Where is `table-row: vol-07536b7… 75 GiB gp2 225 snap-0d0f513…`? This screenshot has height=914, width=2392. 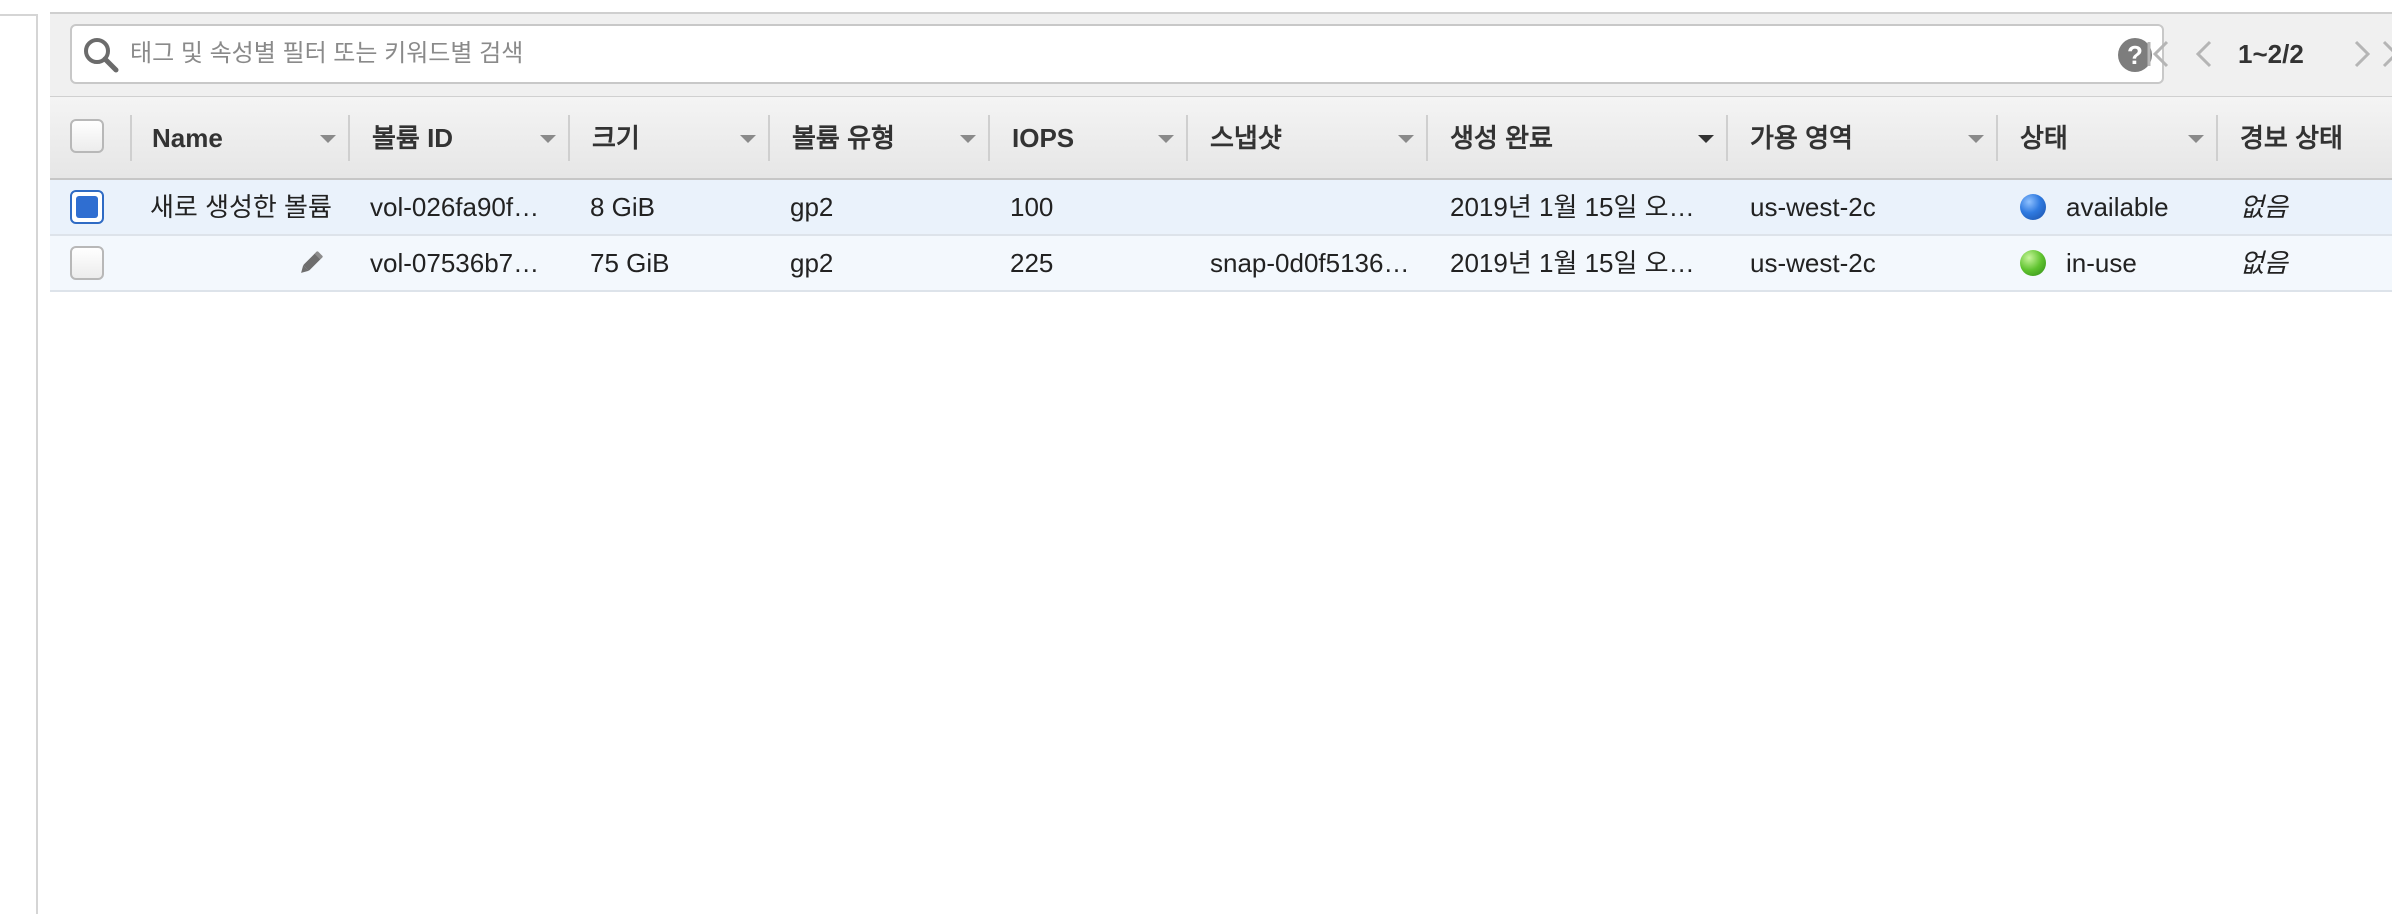
table-row: vol-07536b7… 75 GiB gp2 225 snap-0d0f513… is located at coordinates (1221, 264).